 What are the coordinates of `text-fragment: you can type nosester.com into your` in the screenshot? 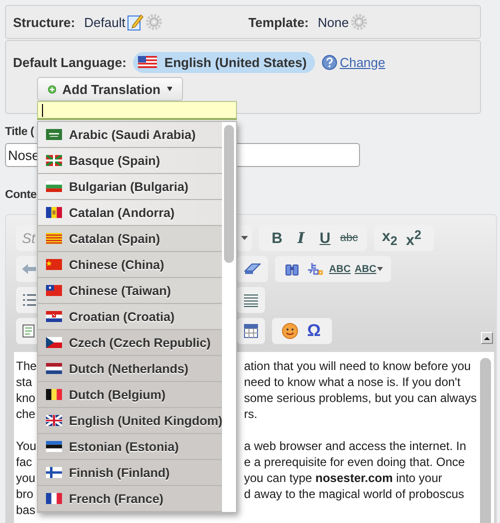 It's located at (343, 478).